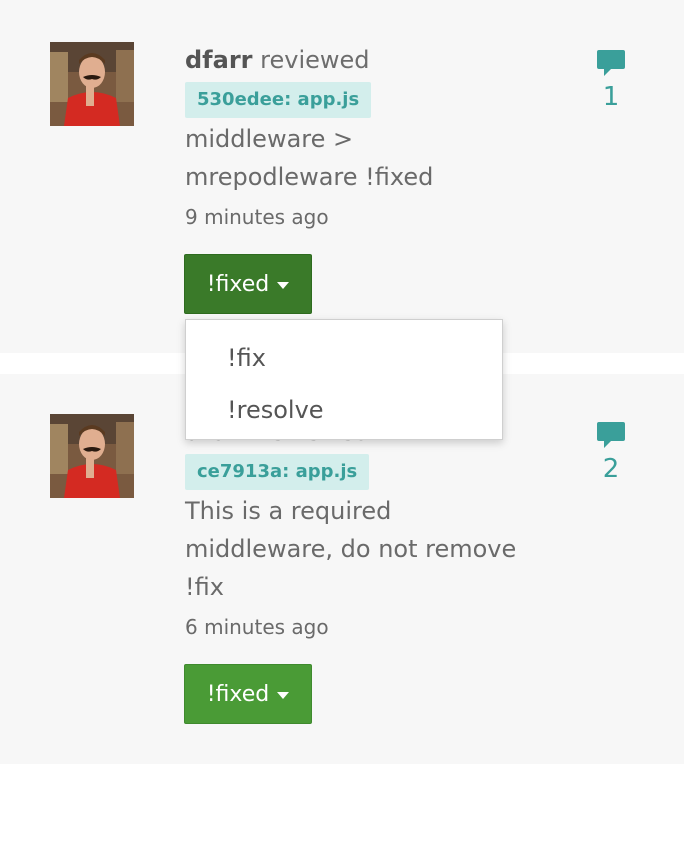 Image resolution: width=684 pixels, height=844 pixels. I want to click on commit-tag: ce7913a: app.js, so click(277, 472).